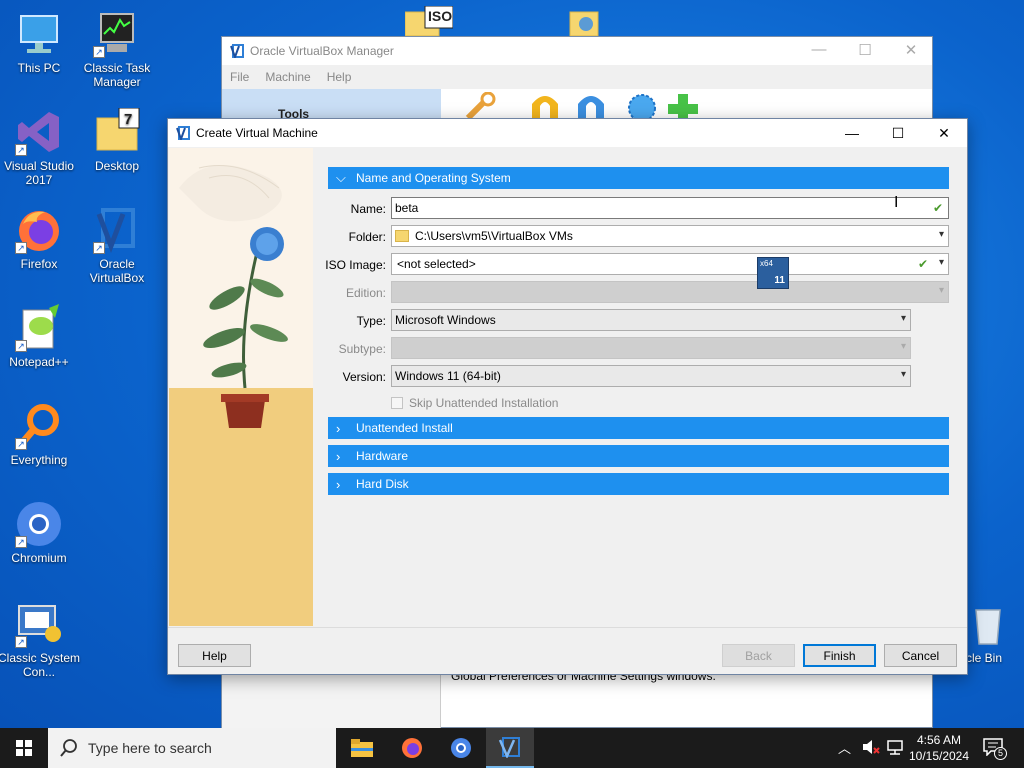 This screenshot has width=1024, height=768. I want to click on show-hidden-icons-chevron-up-icon: ︿, so click(844, 747).